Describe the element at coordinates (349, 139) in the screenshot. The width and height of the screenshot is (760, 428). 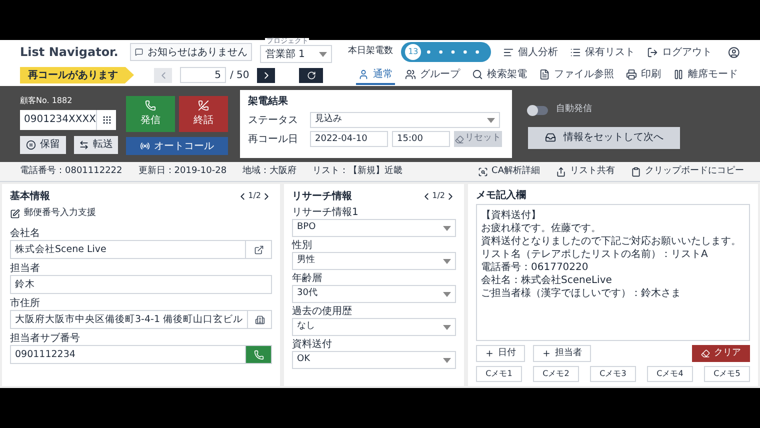
I see `recall-date-field: 2022-04-10` at that location.